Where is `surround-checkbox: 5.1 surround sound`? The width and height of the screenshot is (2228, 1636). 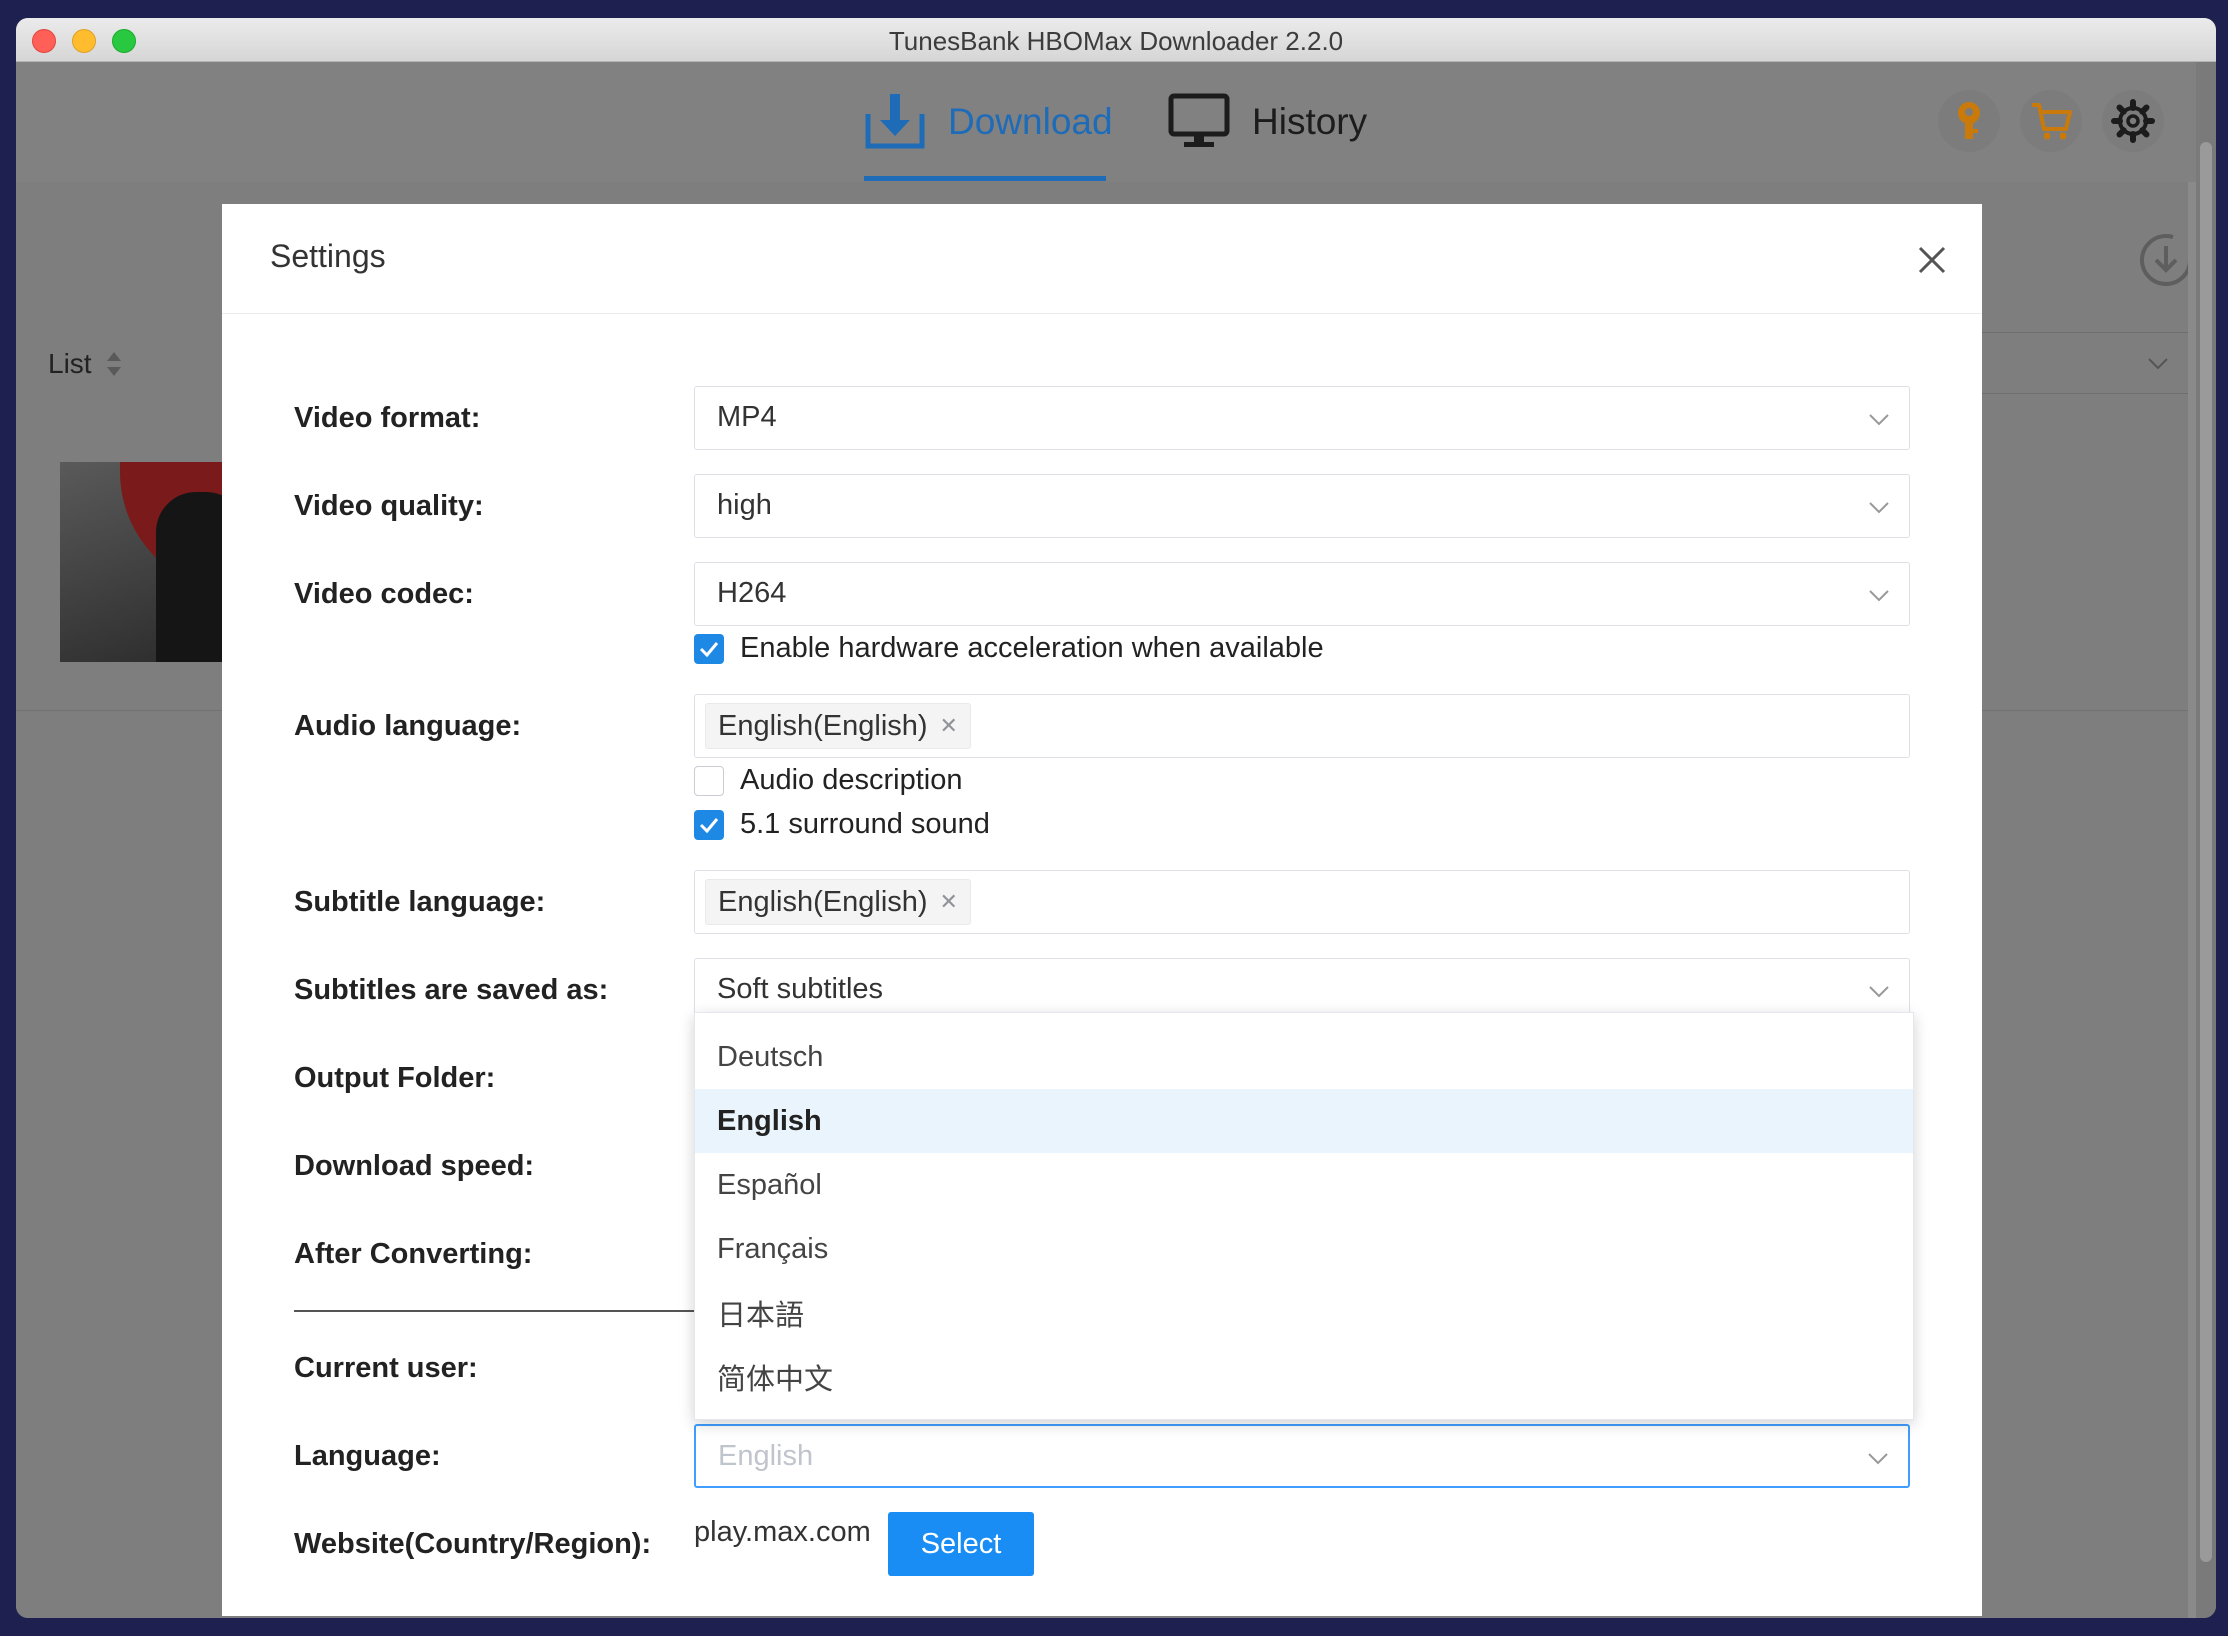
surround-checkbox: 5.1 surround sound is located at coordinates (842, 824).